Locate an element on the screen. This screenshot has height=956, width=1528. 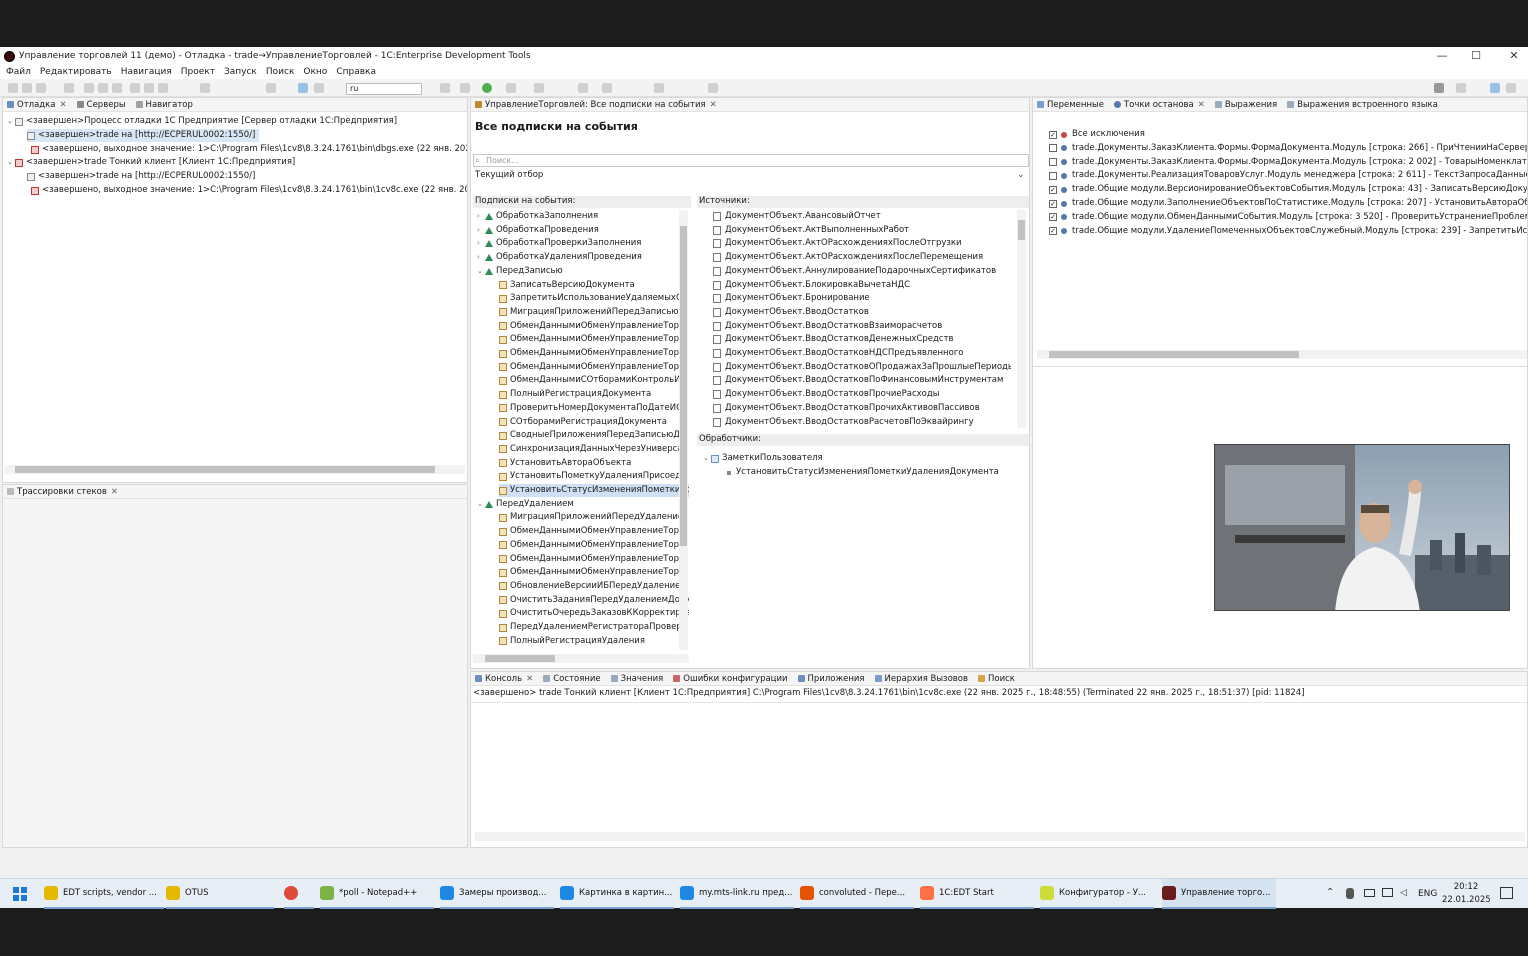
exception-breakpoint-row: ✓ Все исключения is located at coordinates (1097, 134).